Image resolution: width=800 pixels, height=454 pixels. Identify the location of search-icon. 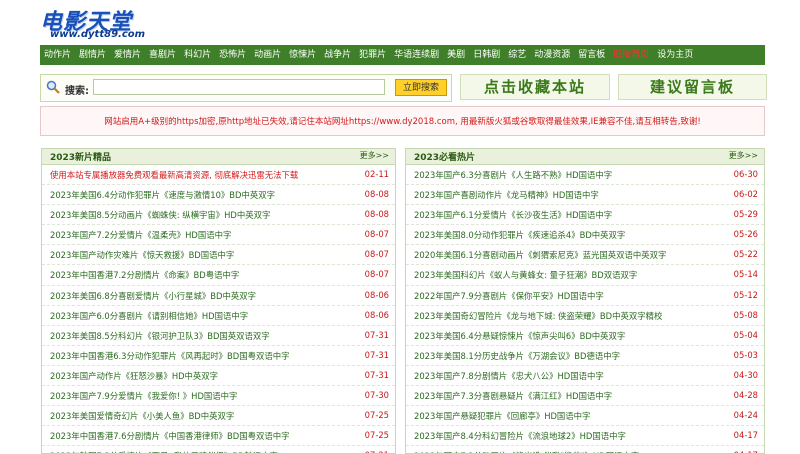
(53, 87).